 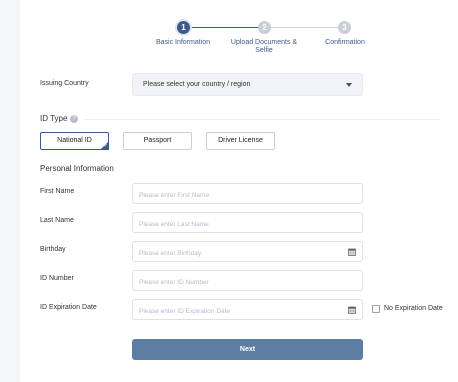 What do you see at coordinates (57, 278) in the screenshot?
I see `id-number-label: ID Number` at bounding box center [57, 278].